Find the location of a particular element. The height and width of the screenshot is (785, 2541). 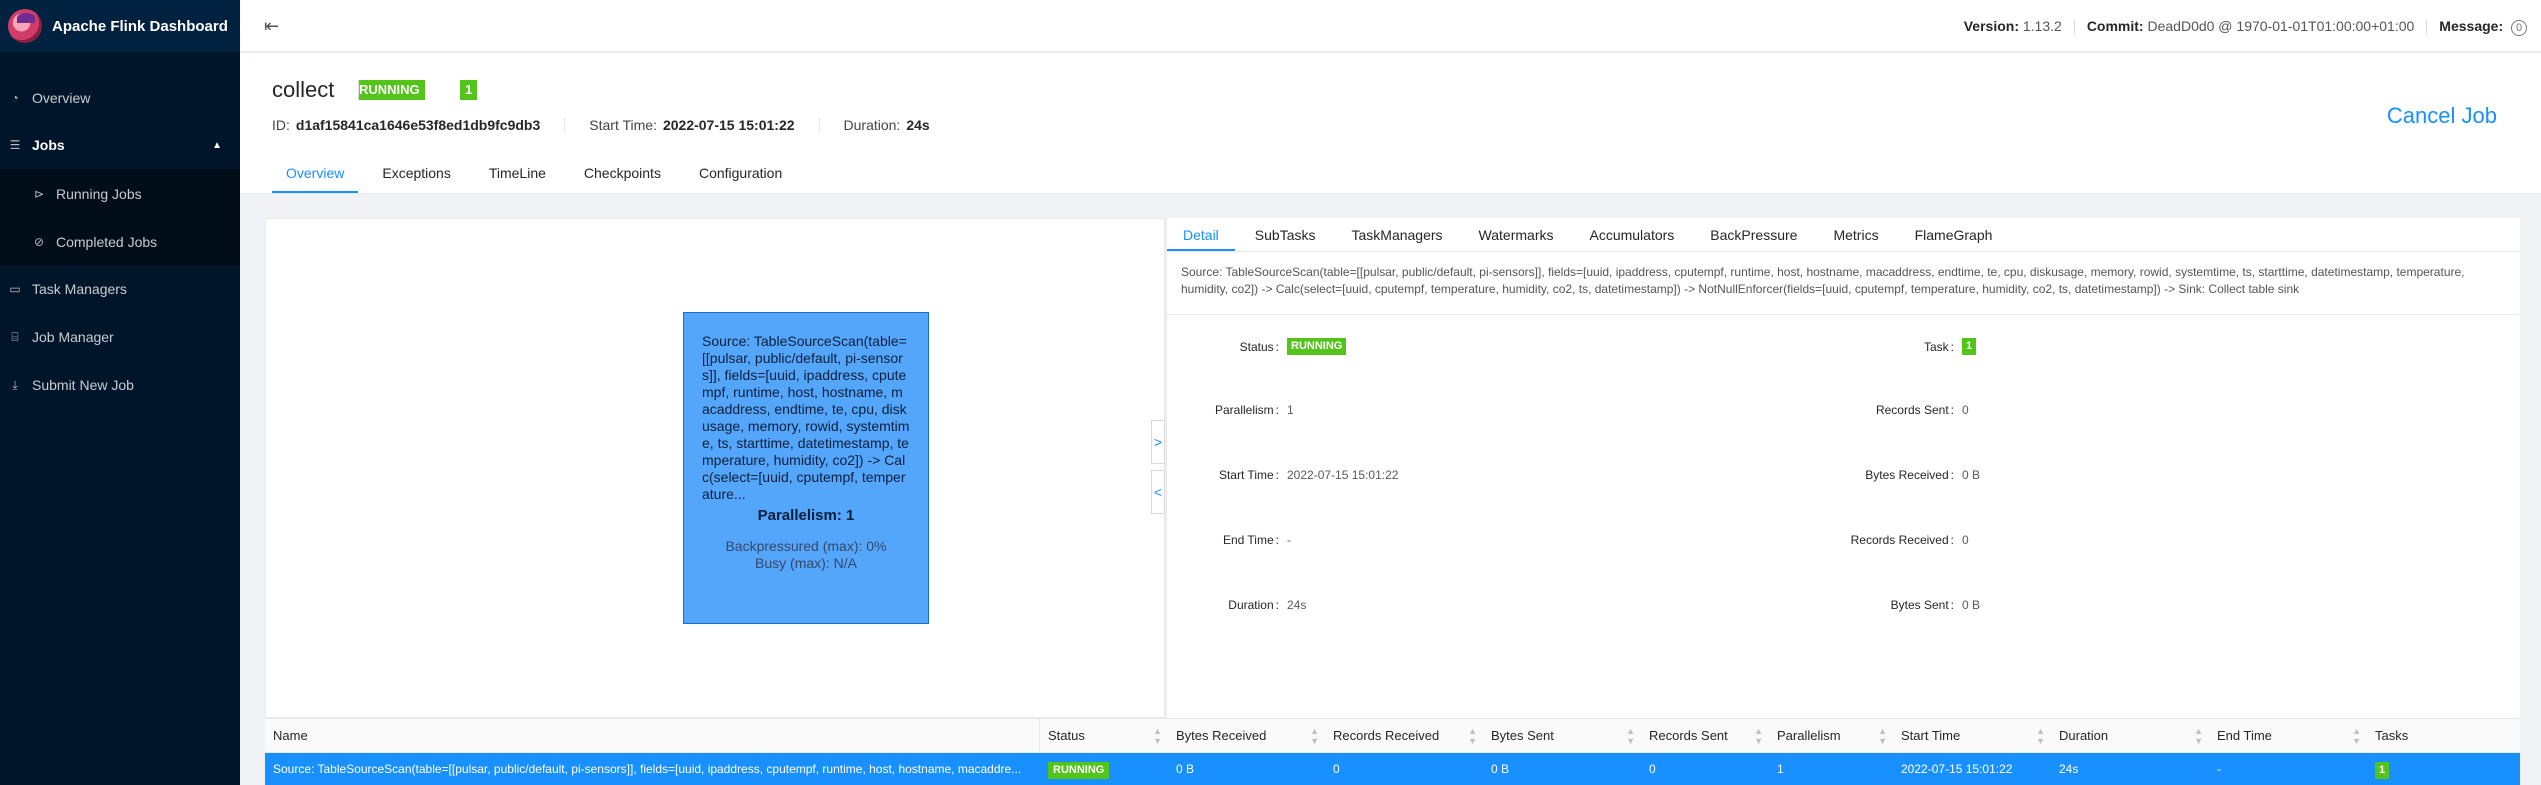

job-id: d1af15841ca1646e53f8ed1db9fc9db3 is located at coordinates (418, 125).